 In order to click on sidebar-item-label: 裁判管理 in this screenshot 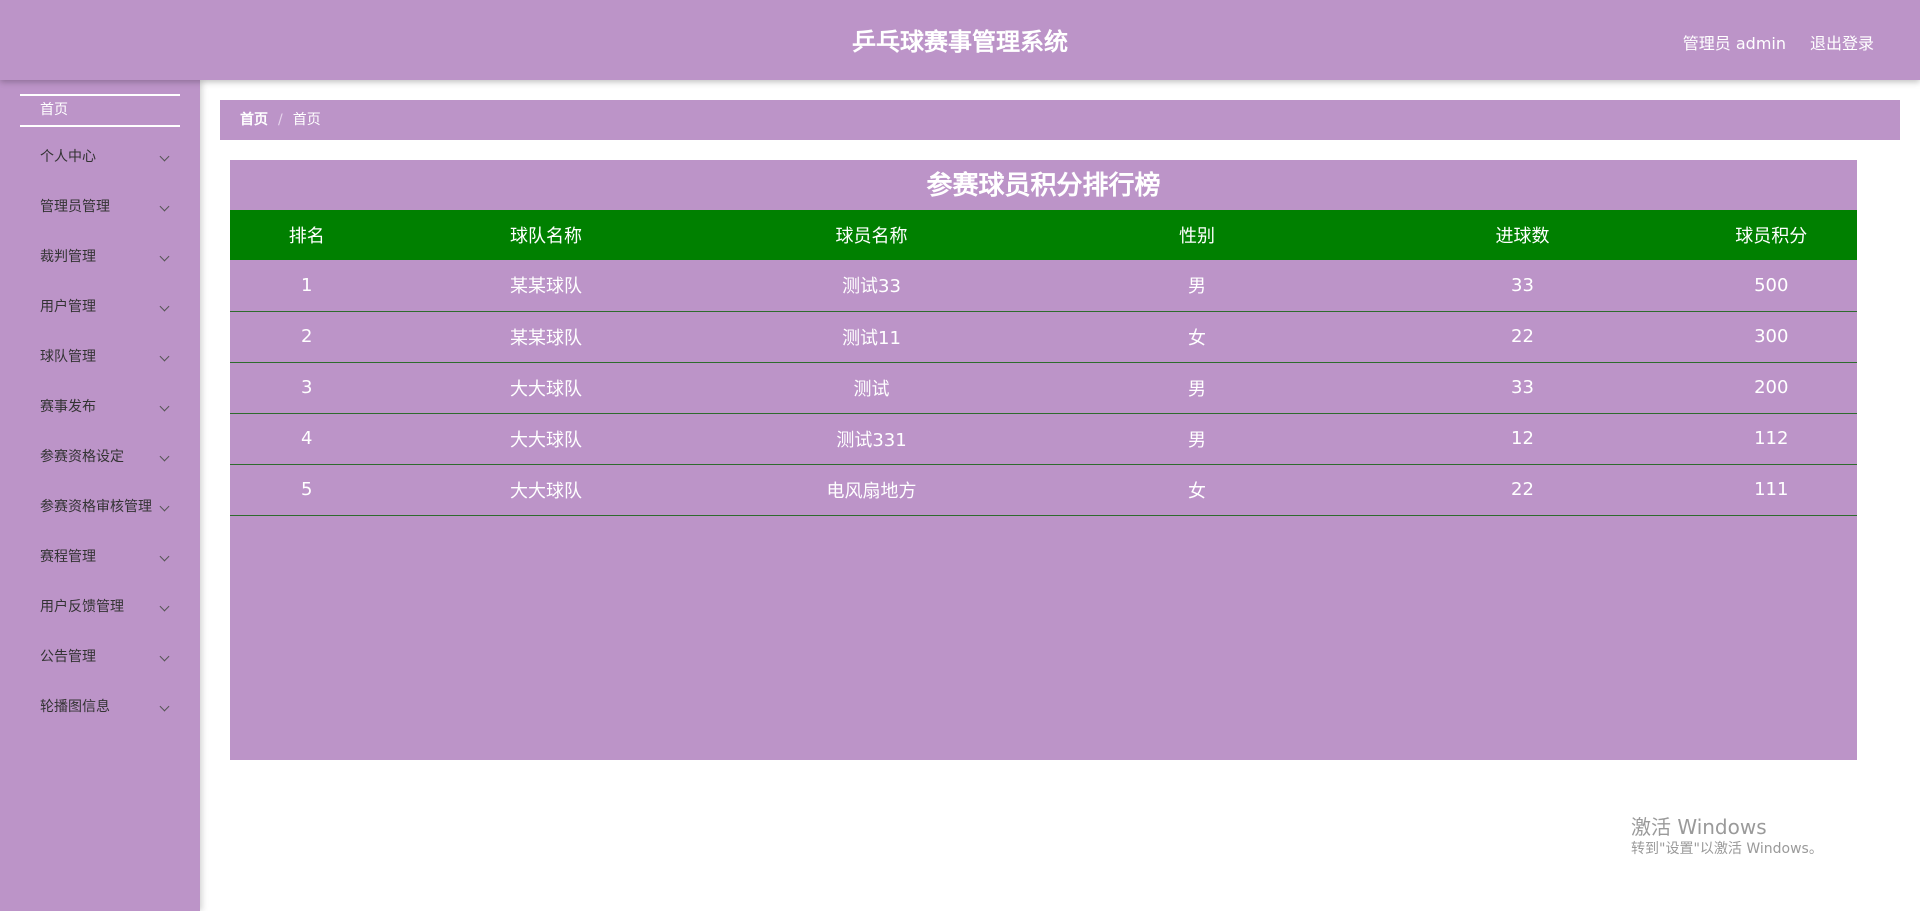, I will do `click(68, 257)`.